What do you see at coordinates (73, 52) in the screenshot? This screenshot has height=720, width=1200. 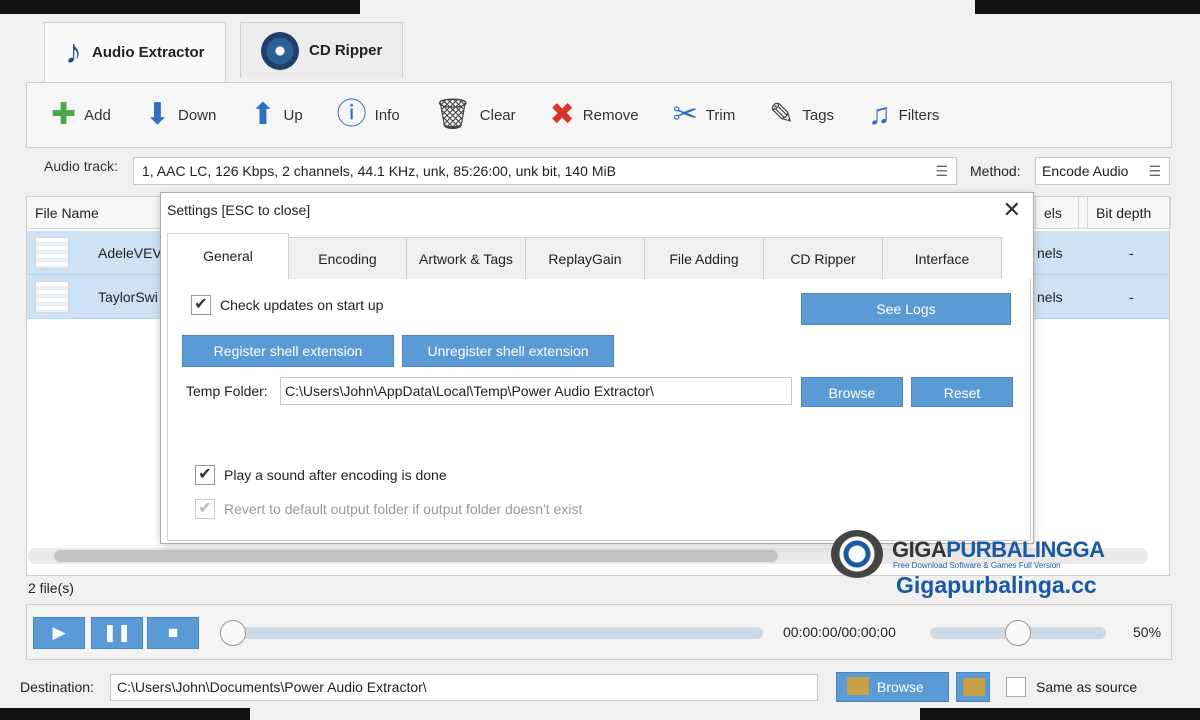 I see `music-note-icon: ♪` at bounding box center [73, 52].